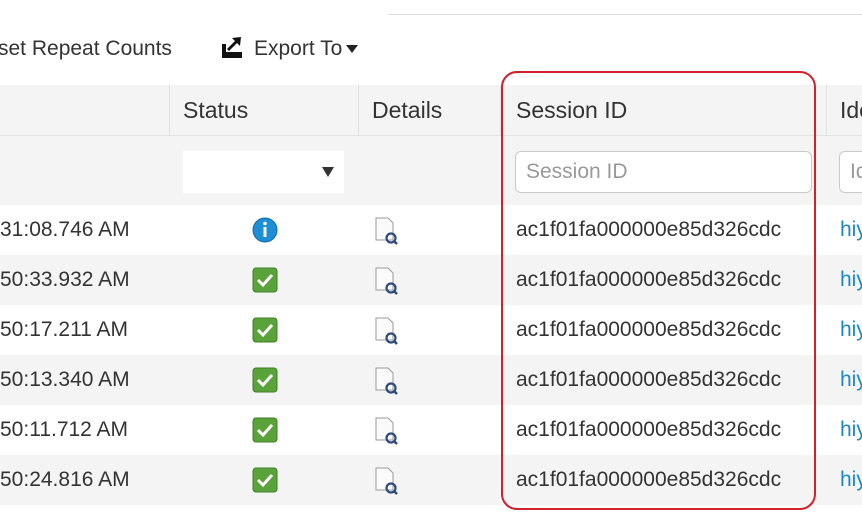 The image size is (862, 517). I want to click on info-icon, so click(265, 230).